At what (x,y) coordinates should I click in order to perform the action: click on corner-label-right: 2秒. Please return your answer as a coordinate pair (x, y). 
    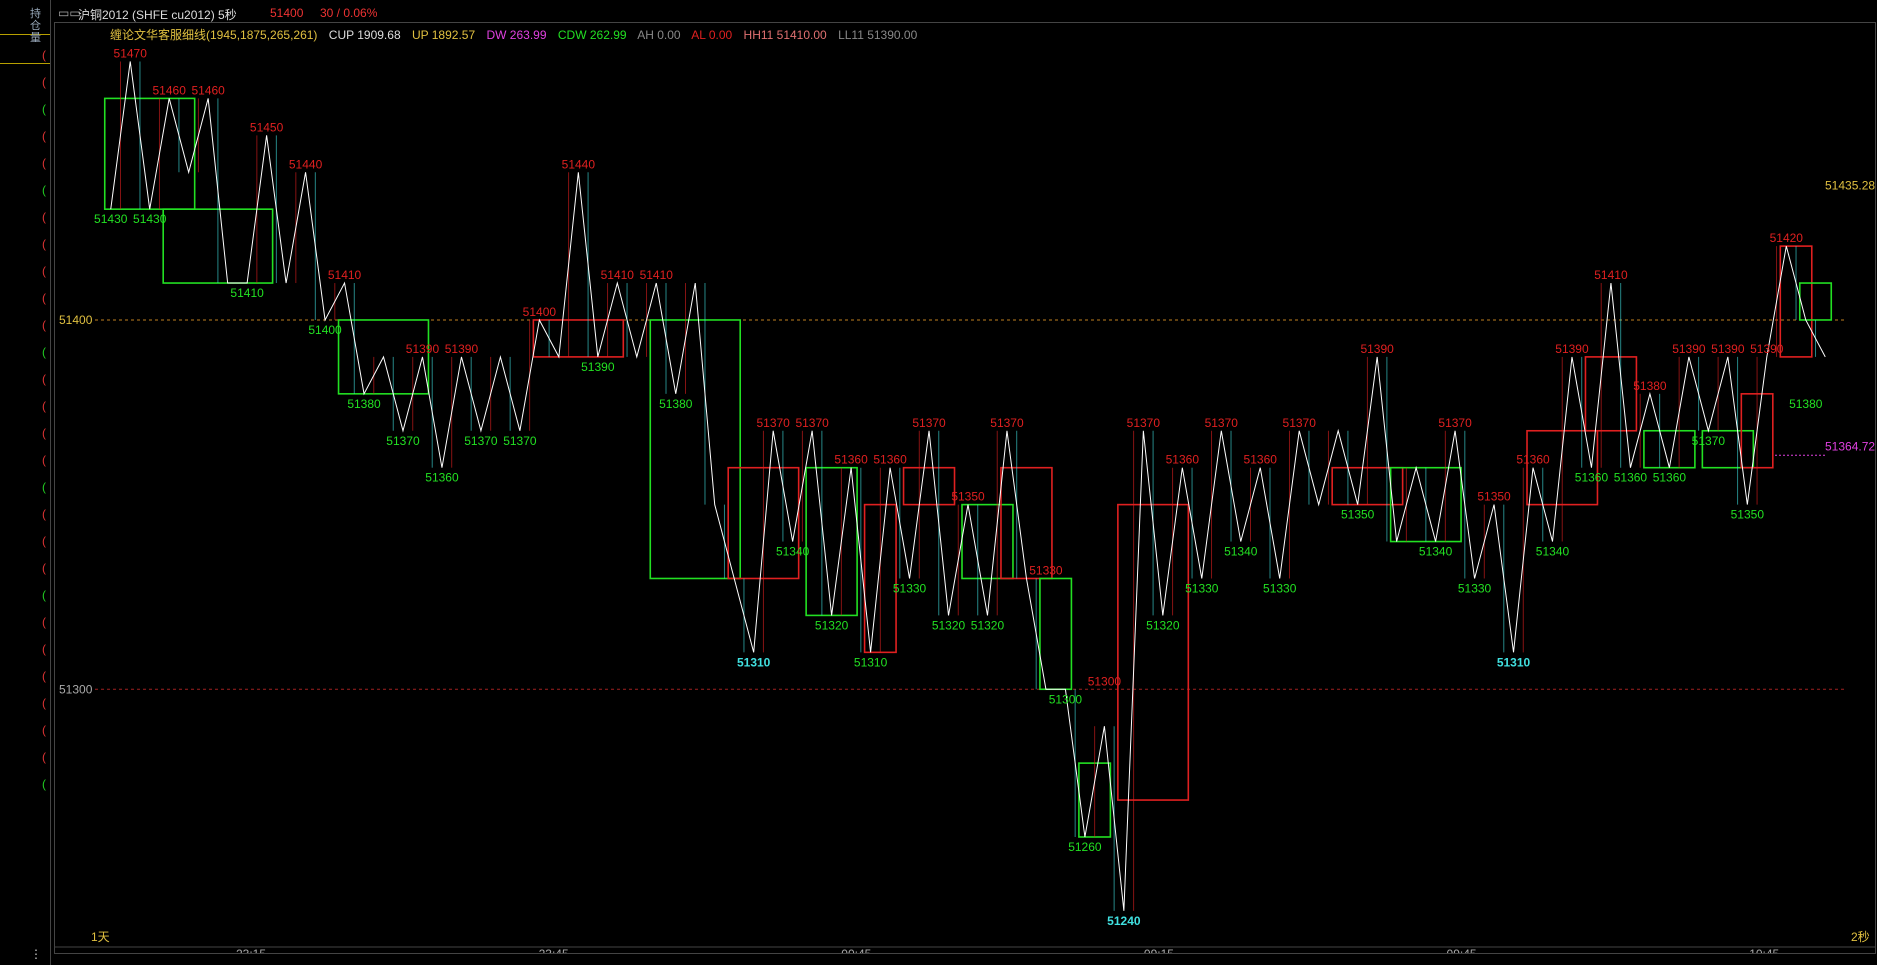
    Looking at the image, I should click on (1860, 937).